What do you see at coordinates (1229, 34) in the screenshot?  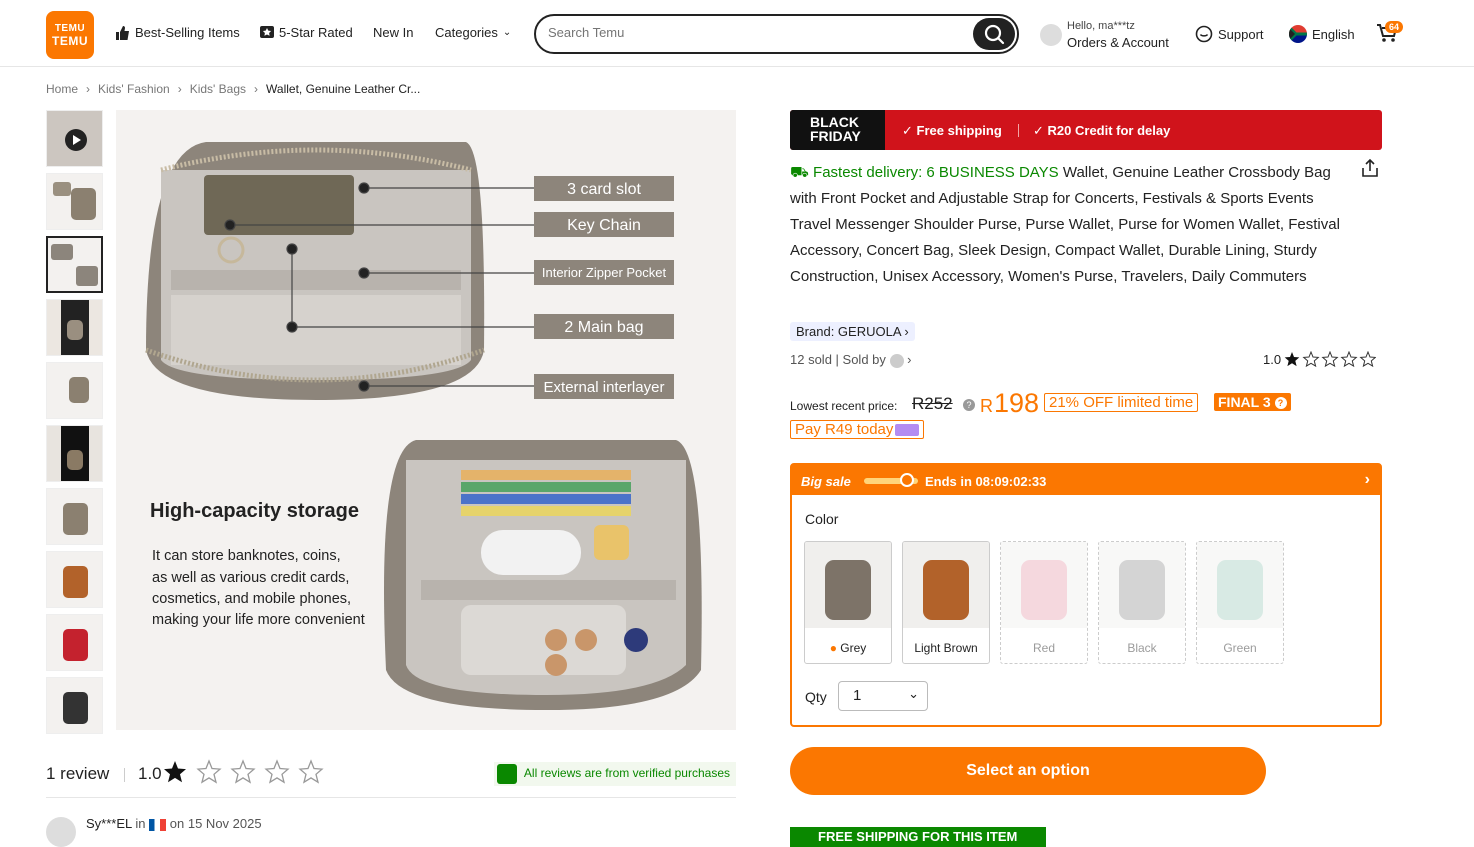 I see `support-link: Support` at bounding box center [1229, 34].